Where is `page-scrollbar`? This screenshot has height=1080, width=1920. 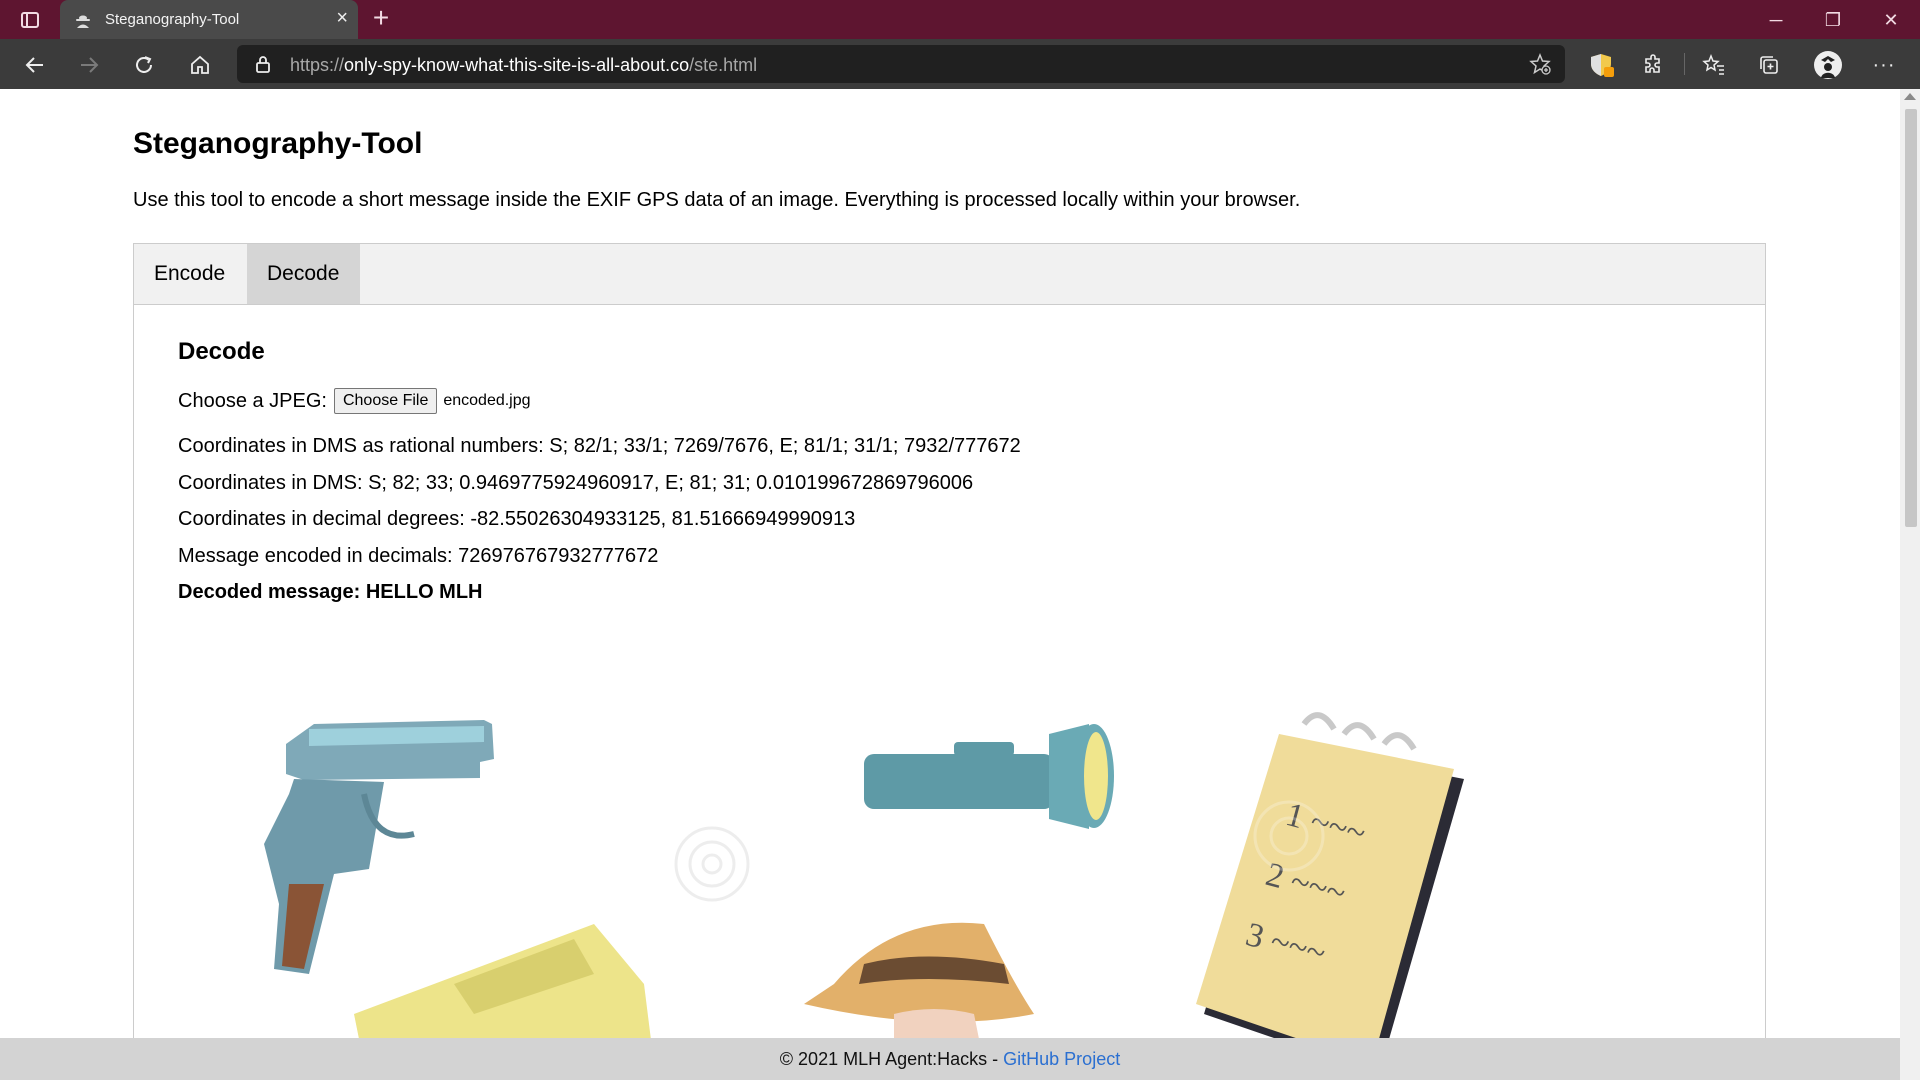 page-scrollbar is located at coordinates (1910, 564).